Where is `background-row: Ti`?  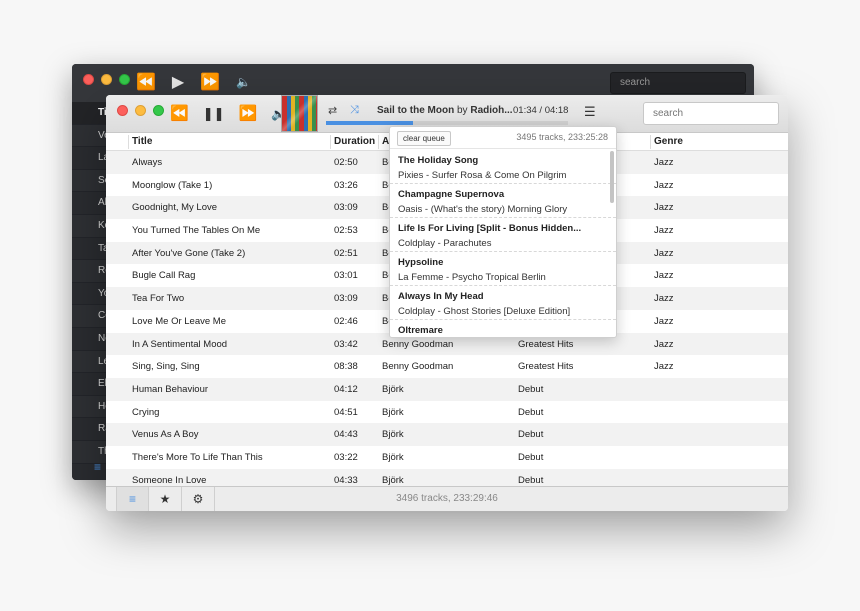 background-row: Ti is located at coordinates (89, 113).